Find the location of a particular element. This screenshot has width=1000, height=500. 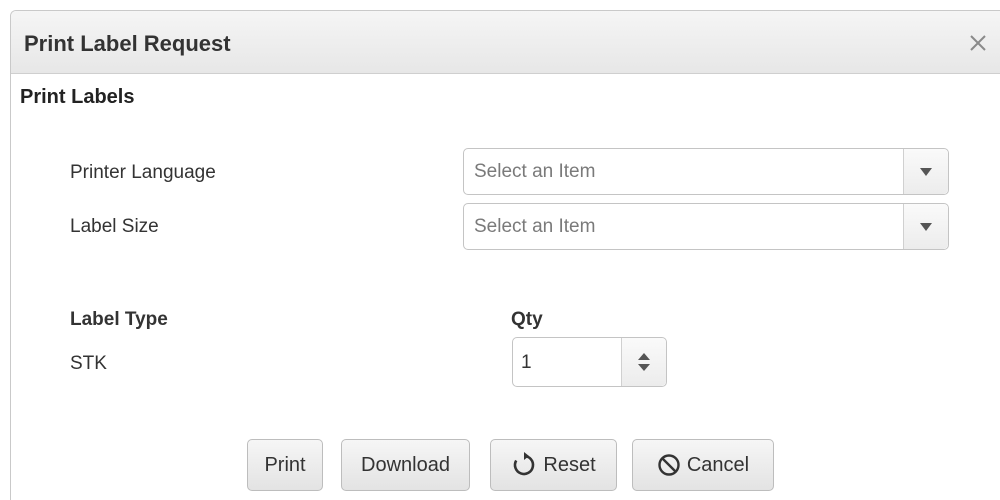

qty-header: Qty is located at coordinates (527, 319).